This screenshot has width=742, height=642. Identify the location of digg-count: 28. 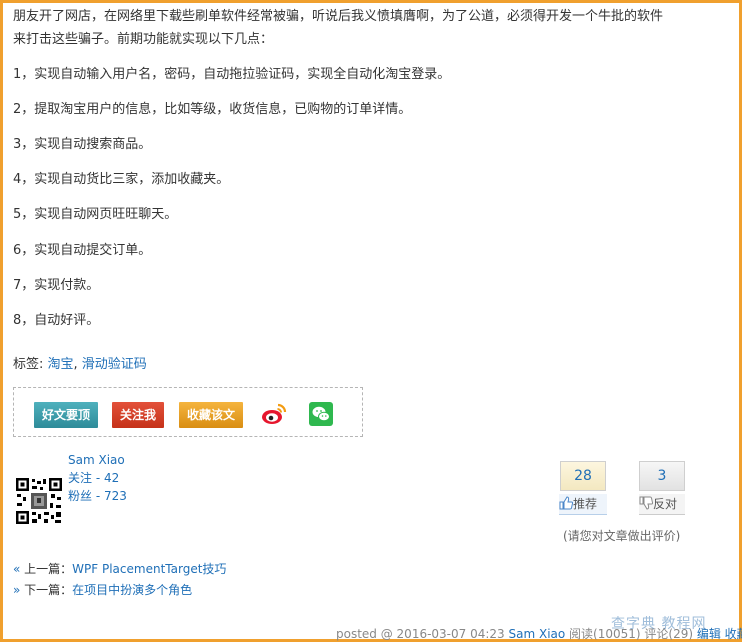
(583, 476).